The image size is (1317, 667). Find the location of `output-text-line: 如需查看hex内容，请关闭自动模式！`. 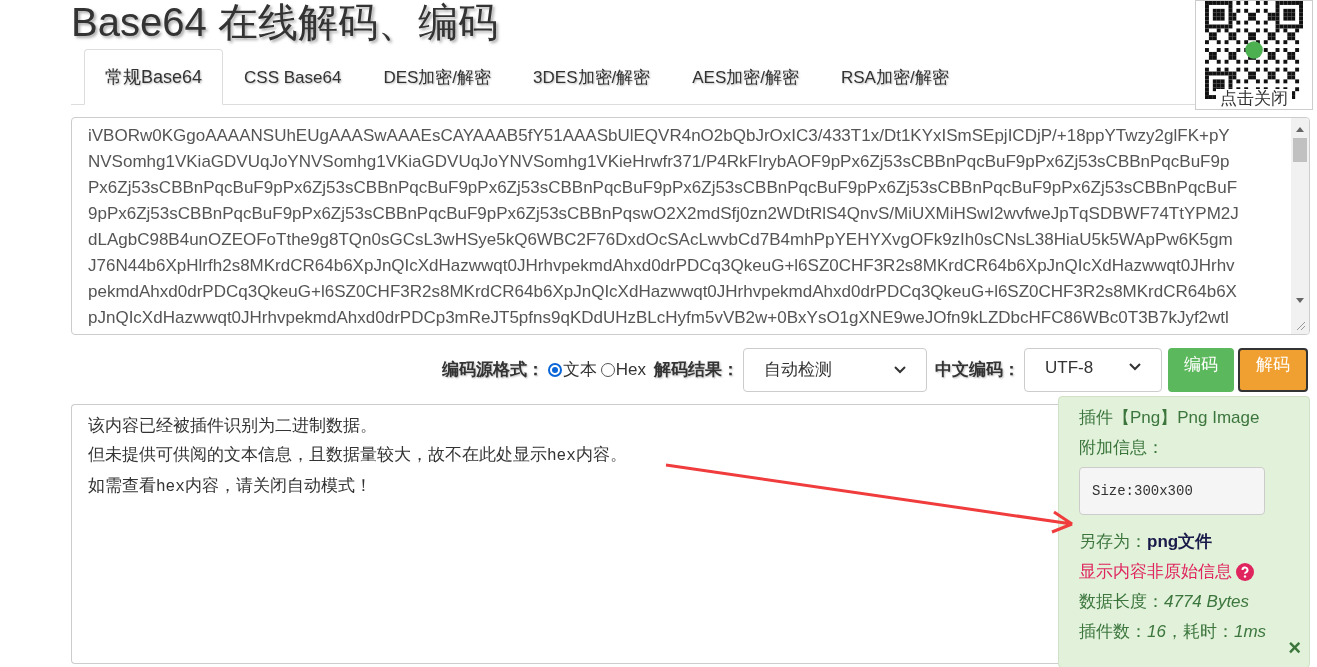

output-text-line: 如需查看hex内容，请关闭自动模式！ is located at coordinates (230, 486).